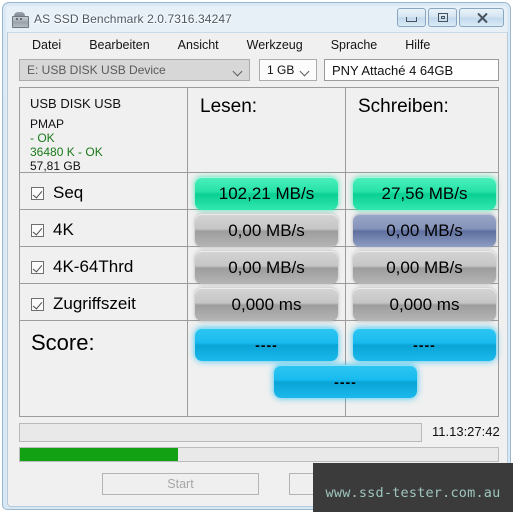  Describe the element at coordinates (47, 124) in the screenshot. I see `drive-firmware: PMAP` at that location.